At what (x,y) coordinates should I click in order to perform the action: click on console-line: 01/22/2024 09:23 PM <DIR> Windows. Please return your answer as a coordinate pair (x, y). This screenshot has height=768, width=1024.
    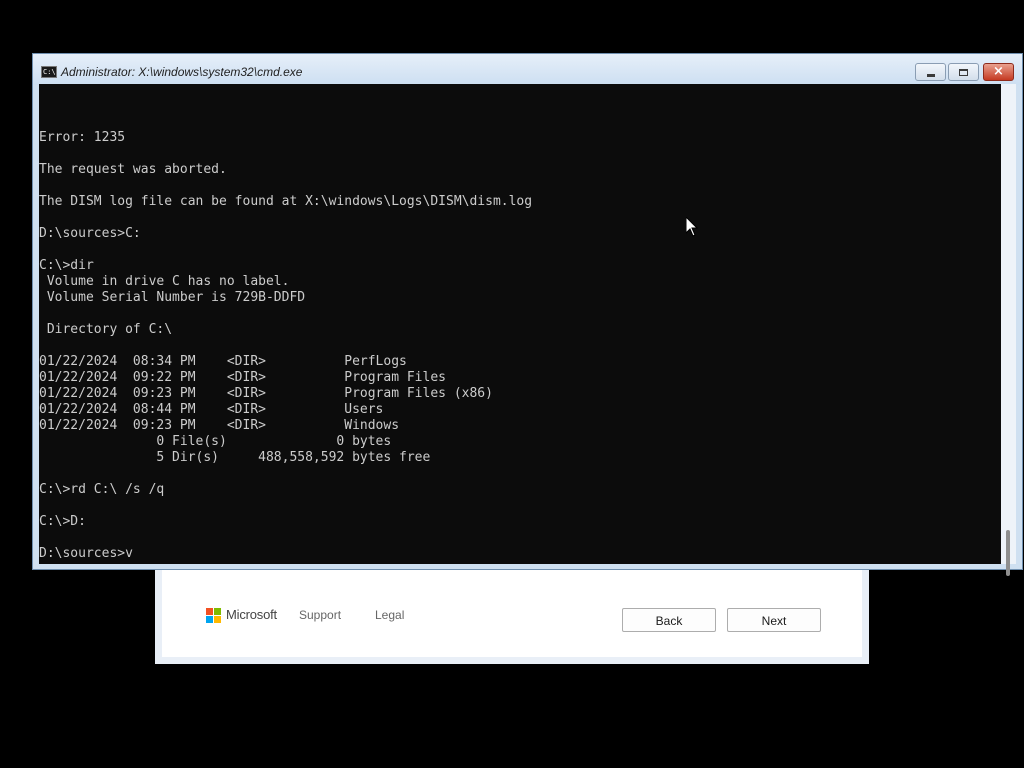
    Looking at the image, I should click on (219, 425).